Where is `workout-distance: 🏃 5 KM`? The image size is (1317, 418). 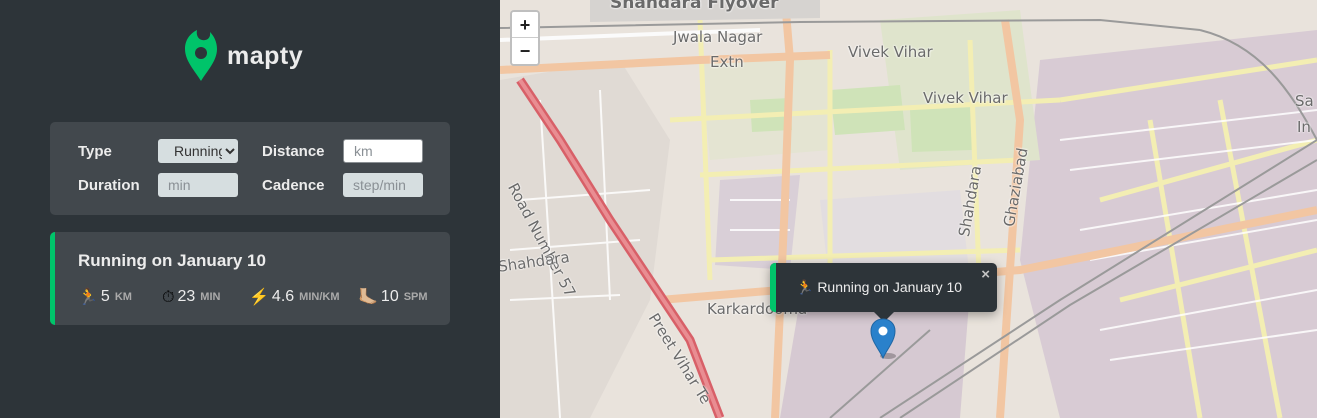
workout-distance: 🏃 5 KM is located at coordinates (105, 297).